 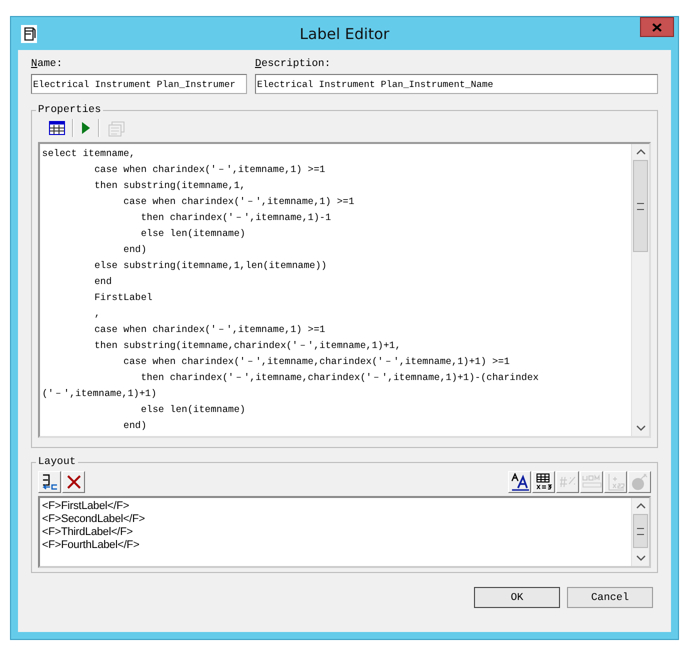 I want to click on group-title: Properties, so click(x=69, y=110).